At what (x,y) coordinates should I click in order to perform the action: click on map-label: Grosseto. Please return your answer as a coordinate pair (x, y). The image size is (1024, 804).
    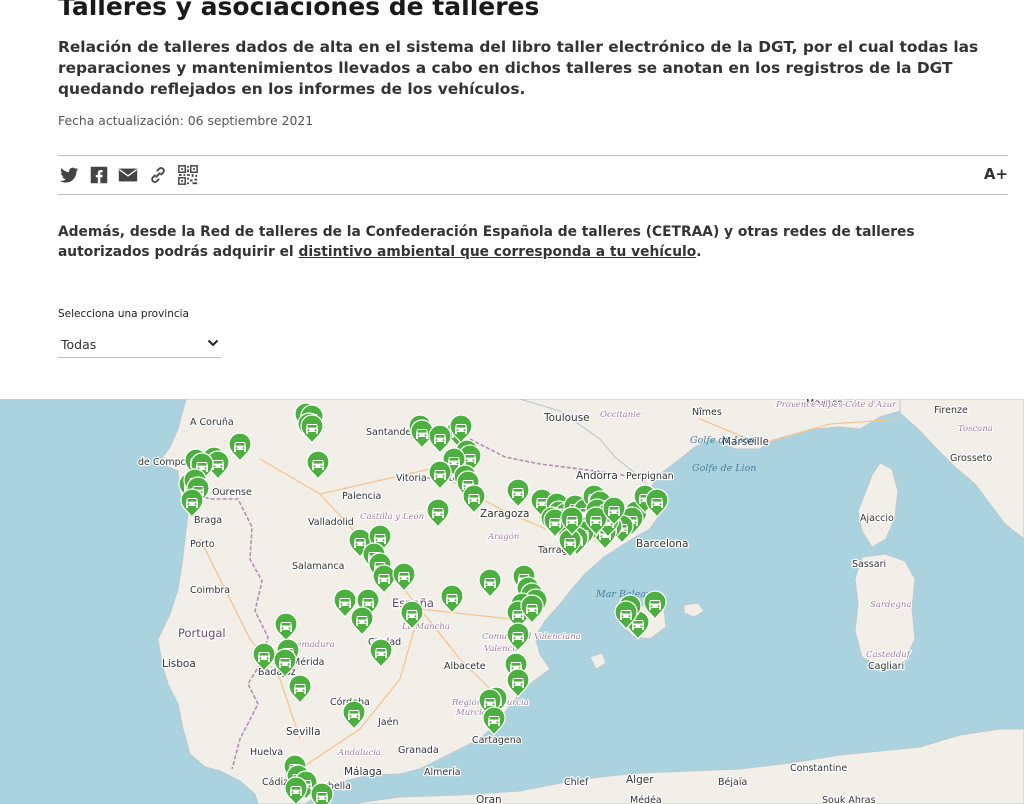
    Looking at the image, I should click on (971, 458).